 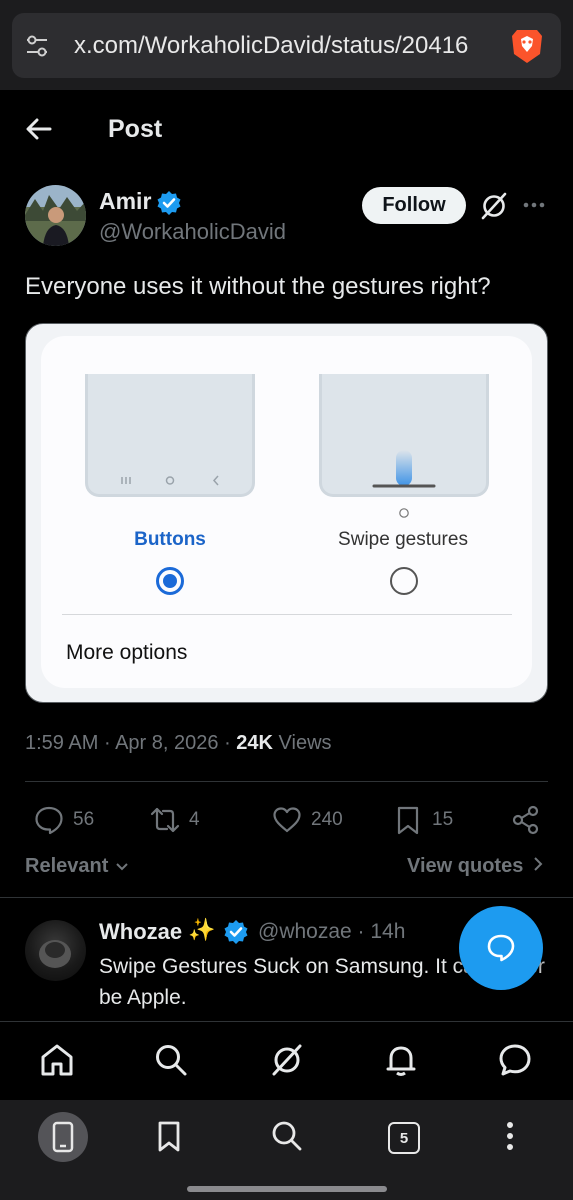 I want to click on gestures-preview-phone, so click(x=404, y=435).